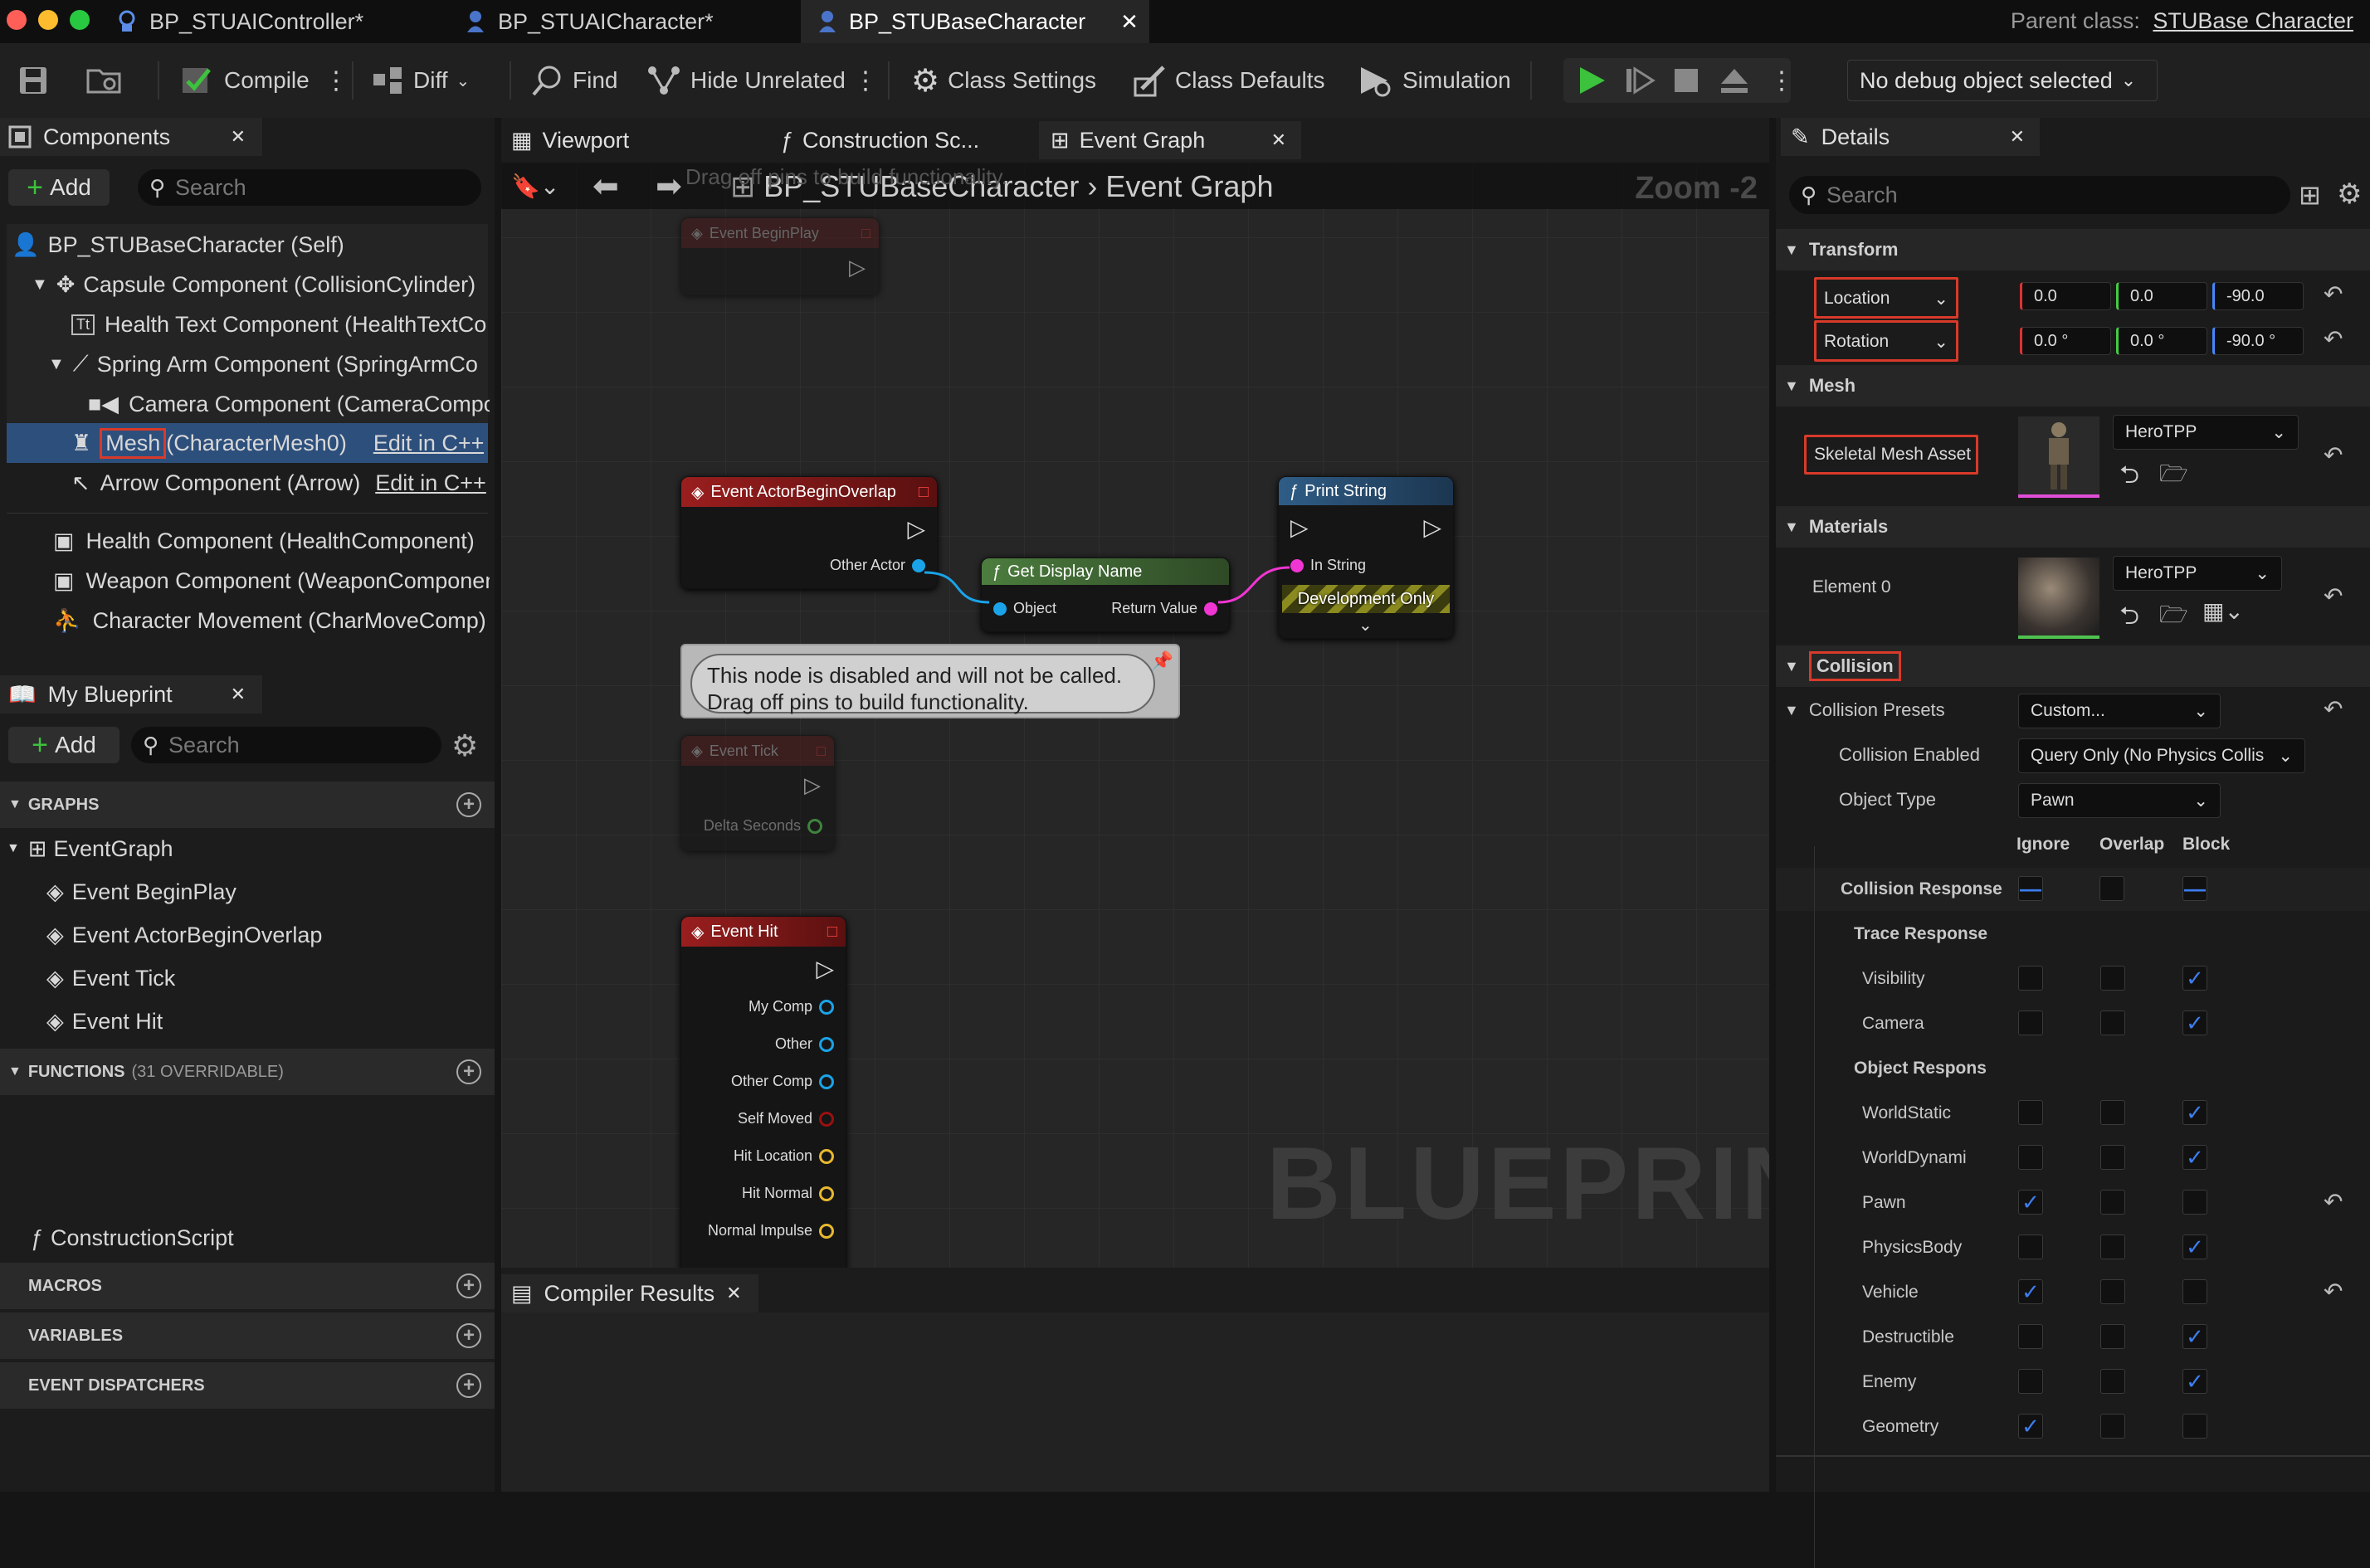 This screenshot has height=1568, width=2370. Describe the element at coordinates (2119, 800) in the screenshot. I see `object-type-dropdown: Pawn ⌄` at that location.